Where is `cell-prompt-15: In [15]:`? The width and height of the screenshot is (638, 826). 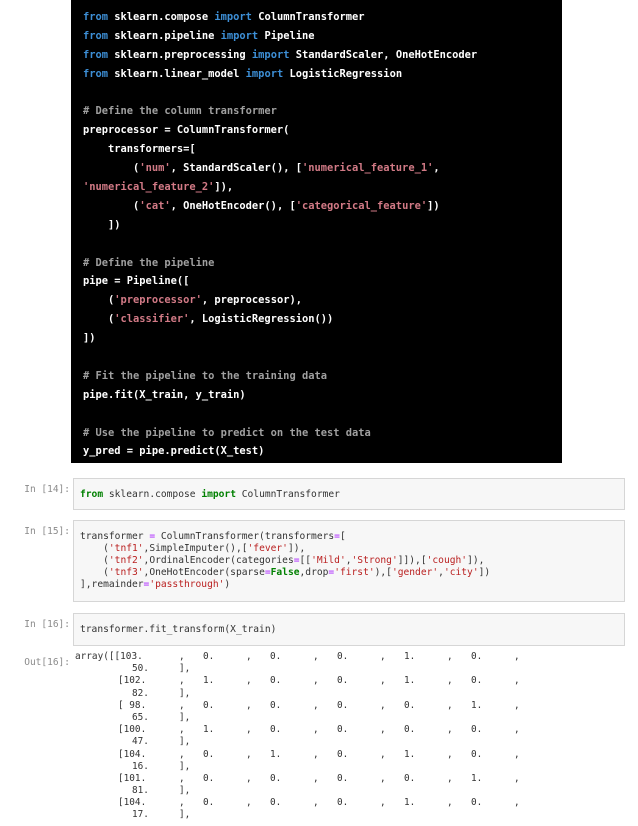
cell-prompt-15: In [15]: is located at coordinates (47, 531).